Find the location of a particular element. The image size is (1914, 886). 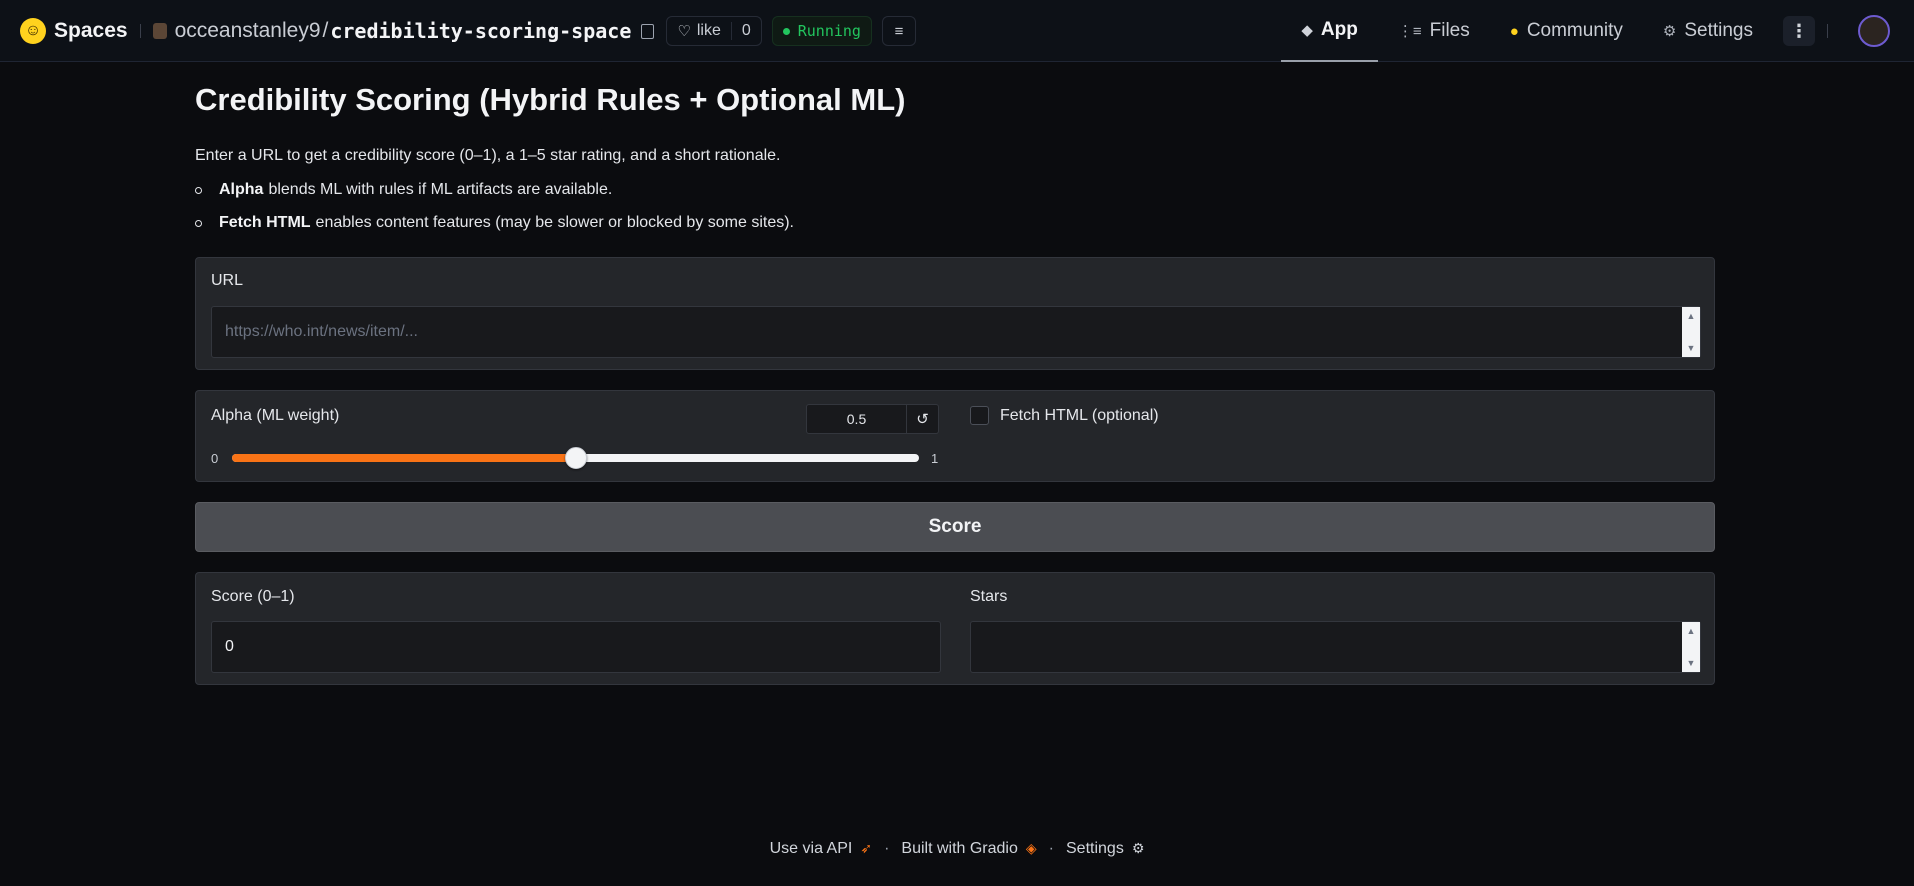

bullet-bold: Fetch HTML is located at coordinates (265, 222).